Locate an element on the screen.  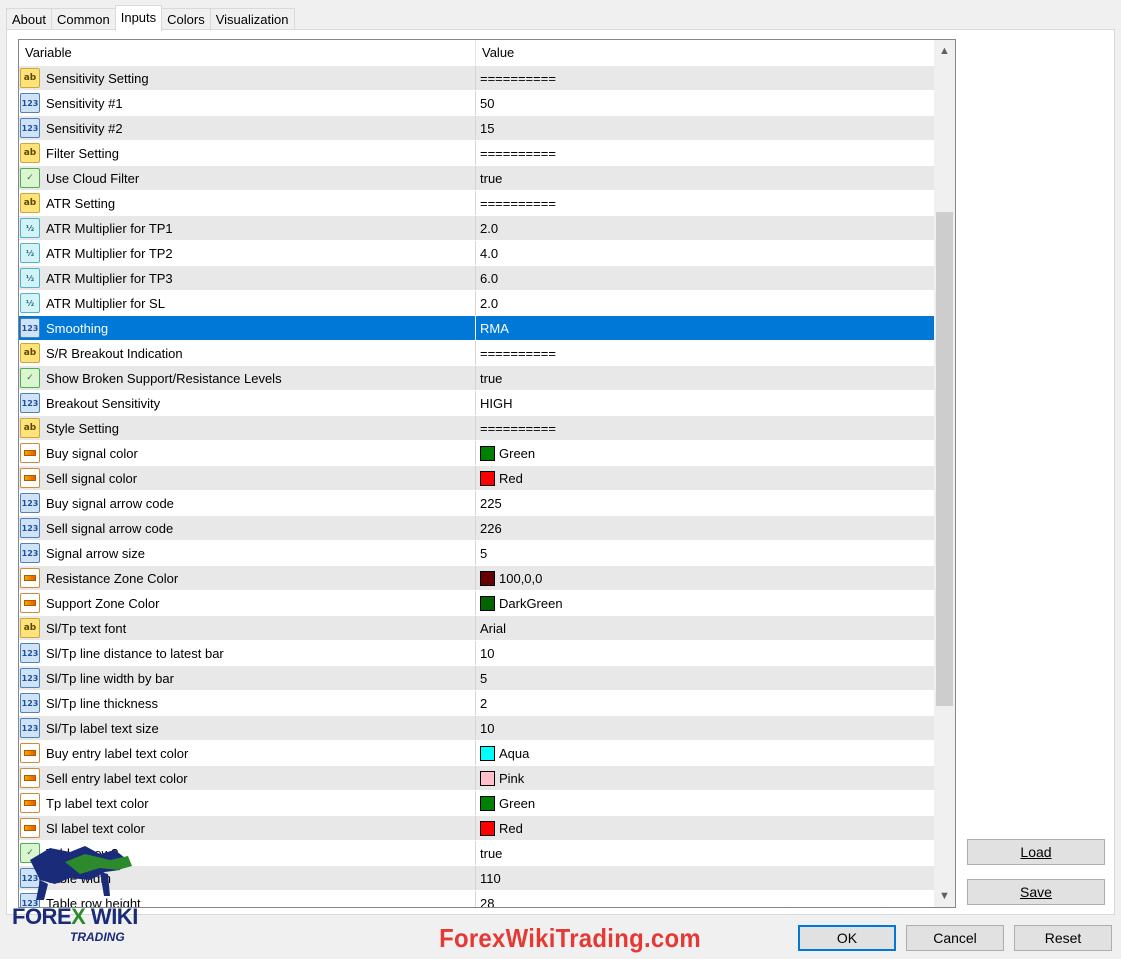
table-row: ✓ Use Cloud Filter true is located at coordinates (476, 178).